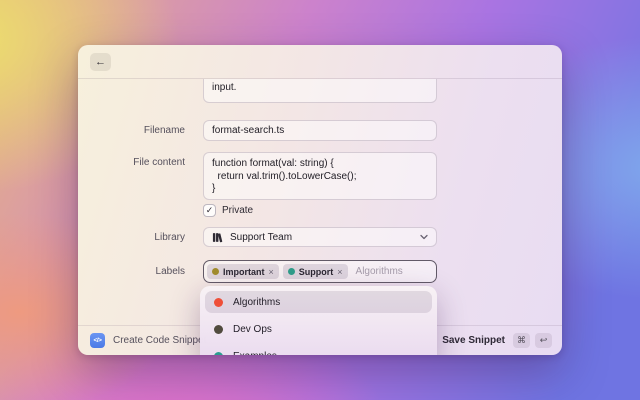 This screenshot has height=400, width=640. I want to click on back-button: ←, so click(100, 62).